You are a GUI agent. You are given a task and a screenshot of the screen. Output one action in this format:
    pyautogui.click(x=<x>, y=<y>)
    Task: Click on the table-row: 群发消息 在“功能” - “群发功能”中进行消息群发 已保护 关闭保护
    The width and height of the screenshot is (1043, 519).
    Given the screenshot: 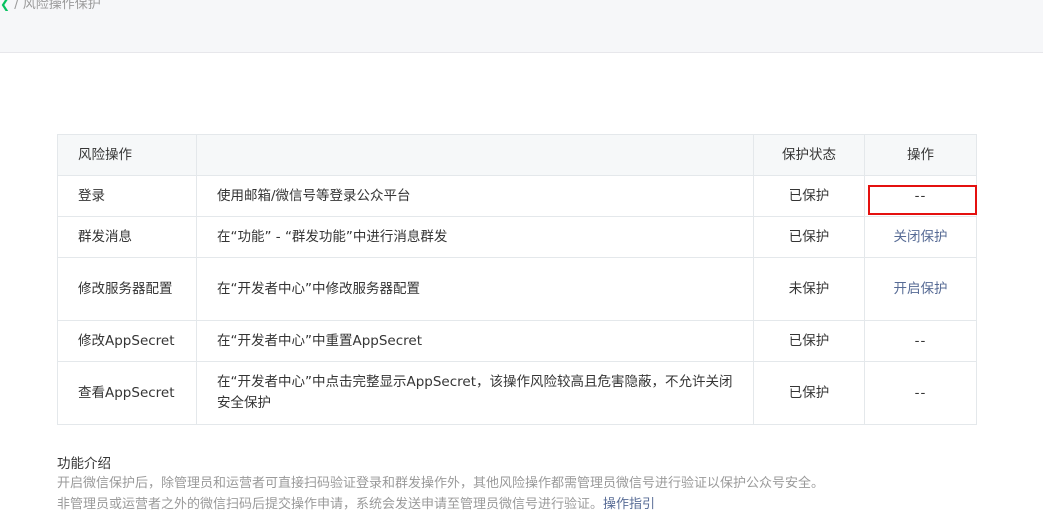 What is the action you would take?
    pyautogui.click(x=517, y=237)
    